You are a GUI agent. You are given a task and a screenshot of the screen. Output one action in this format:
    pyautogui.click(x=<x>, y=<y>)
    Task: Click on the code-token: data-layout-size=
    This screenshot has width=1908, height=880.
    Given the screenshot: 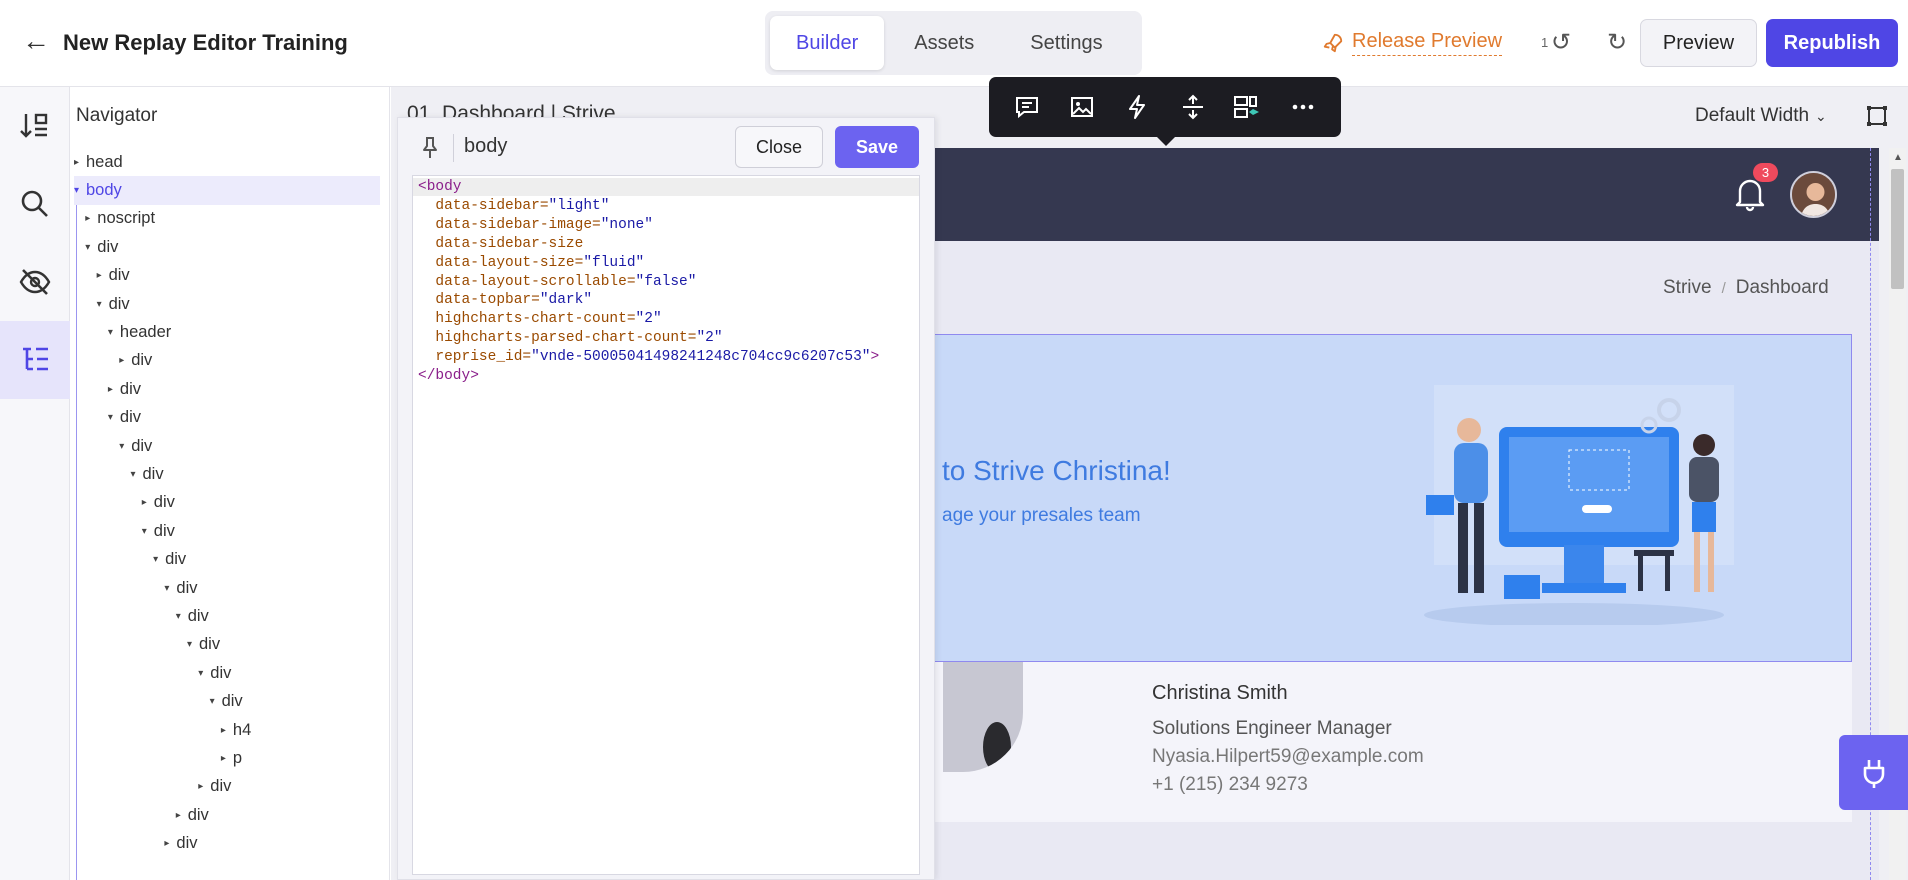 What is the action you would take?
    pyautogui.click(x=501, y=262)
    